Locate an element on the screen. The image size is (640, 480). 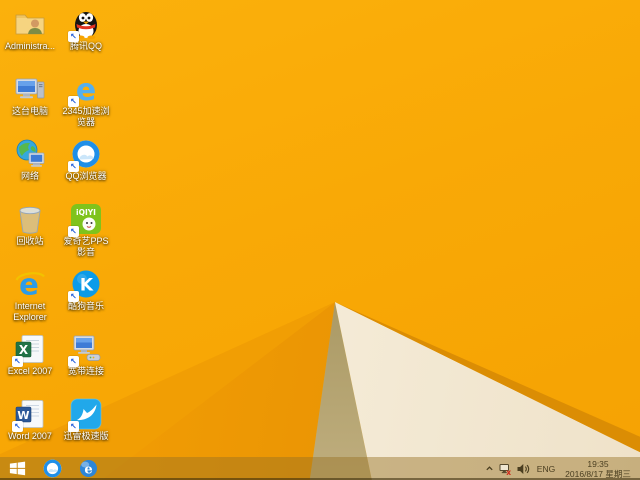
desktop-icon-xunlei: ↖ 迅雷极速版 is located at coordinates (86, 427).